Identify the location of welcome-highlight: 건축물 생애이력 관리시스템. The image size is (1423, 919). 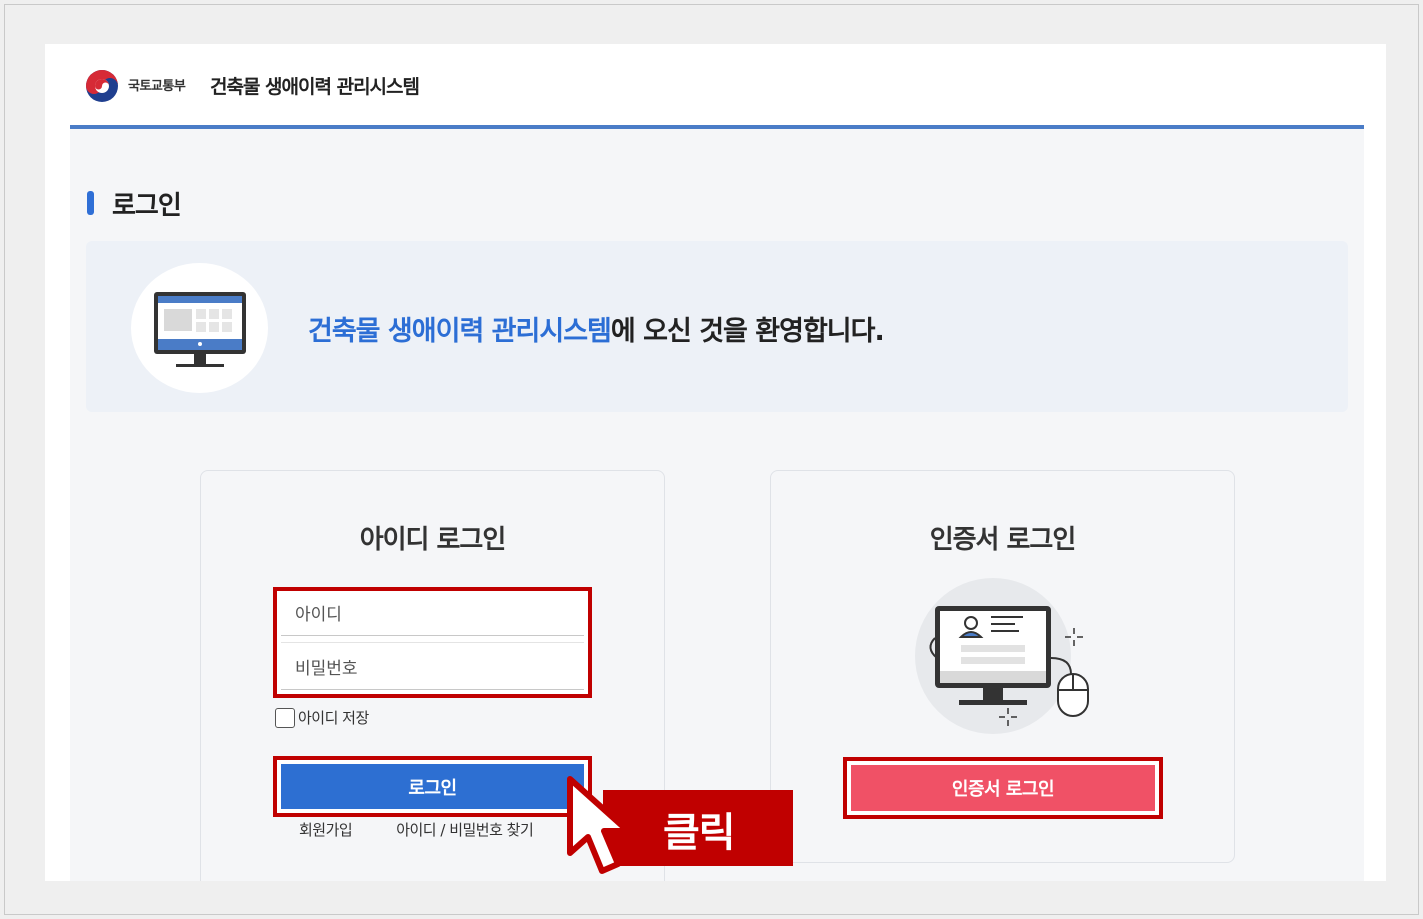
(460, 331).